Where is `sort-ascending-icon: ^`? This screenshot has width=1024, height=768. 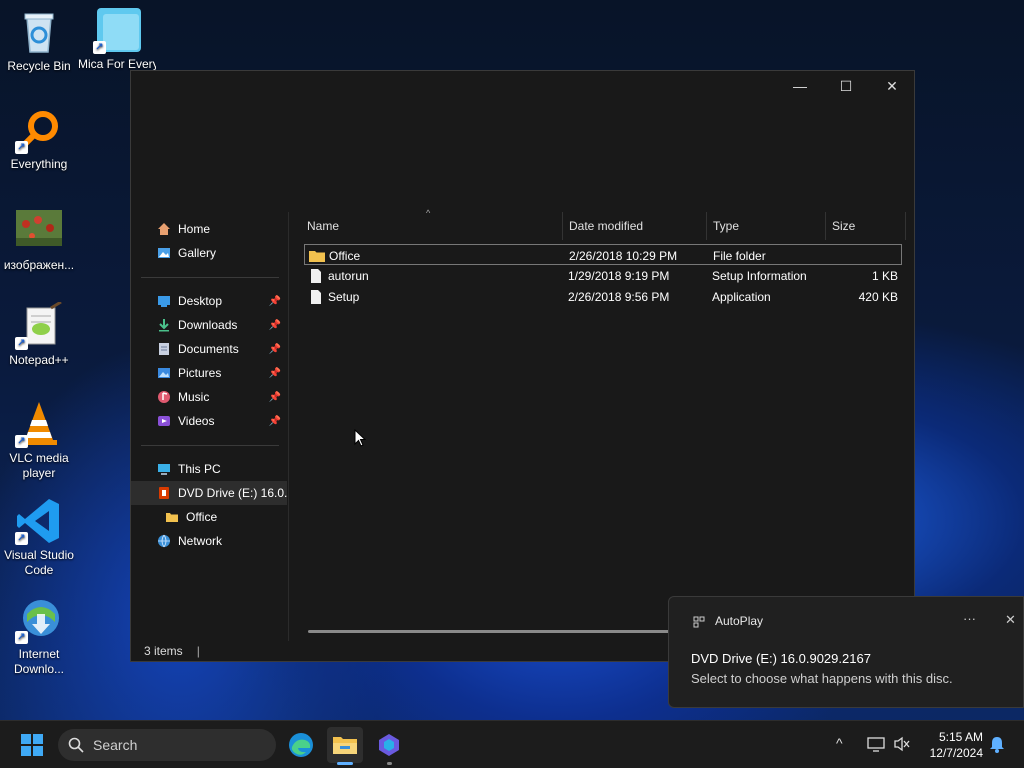 sort-ascending-icon: ^ is located at coordinates (428, 213).